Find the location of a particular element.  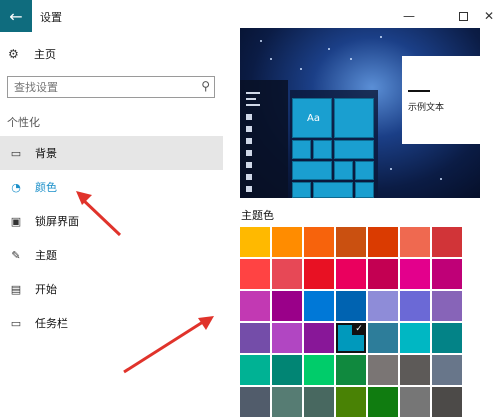

sidebar-item-label: 颜色 is located at coordinates (46, 187).